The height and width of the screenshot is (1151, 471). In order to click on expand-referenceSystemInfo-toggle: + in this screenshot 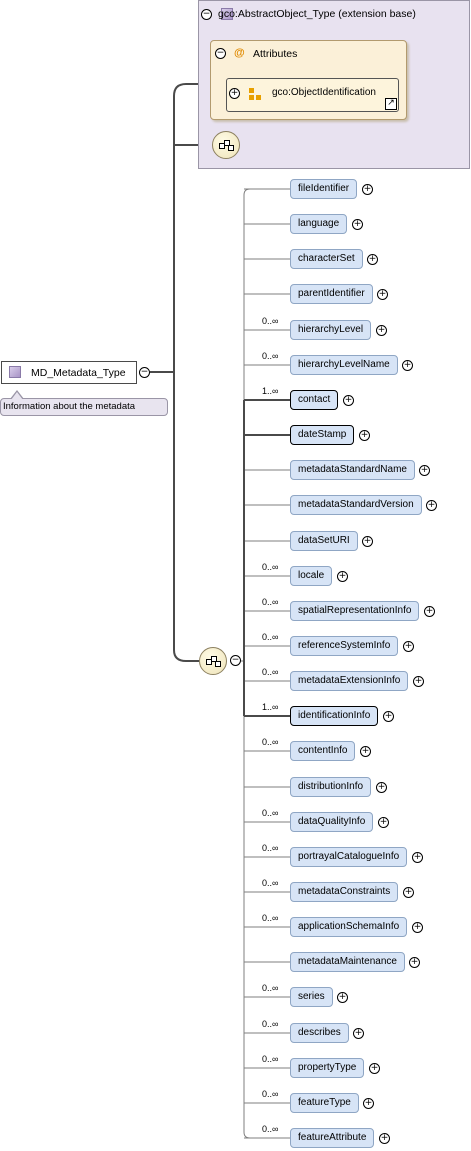, I will do `click(408, 646)`.